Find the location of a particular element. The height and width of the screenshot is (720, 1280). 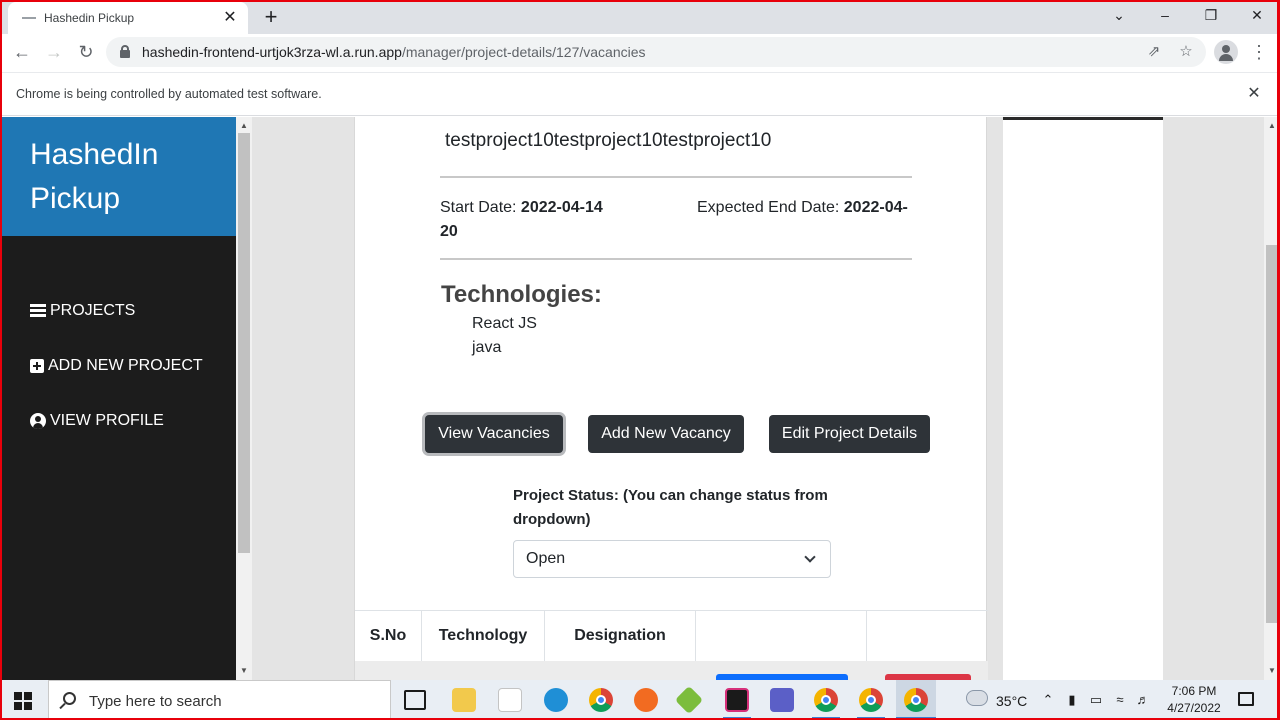

reload-icon: ↻ is located at coordinates (86, 52).